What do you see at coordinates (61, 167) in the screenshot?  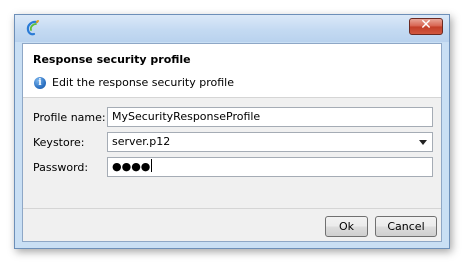 I see `password-label: Password:` at bounding box center [61, 167].